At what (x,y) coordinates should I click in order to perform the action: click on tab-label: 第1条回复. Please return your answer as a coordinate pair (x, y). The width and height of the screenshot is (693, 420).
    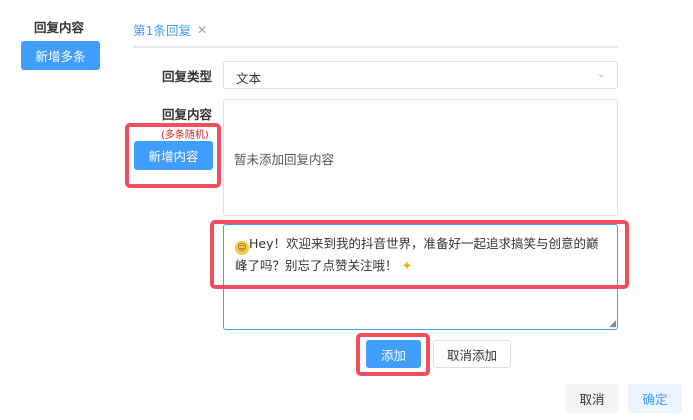
    Looking at the image, I should click on (162, 30).